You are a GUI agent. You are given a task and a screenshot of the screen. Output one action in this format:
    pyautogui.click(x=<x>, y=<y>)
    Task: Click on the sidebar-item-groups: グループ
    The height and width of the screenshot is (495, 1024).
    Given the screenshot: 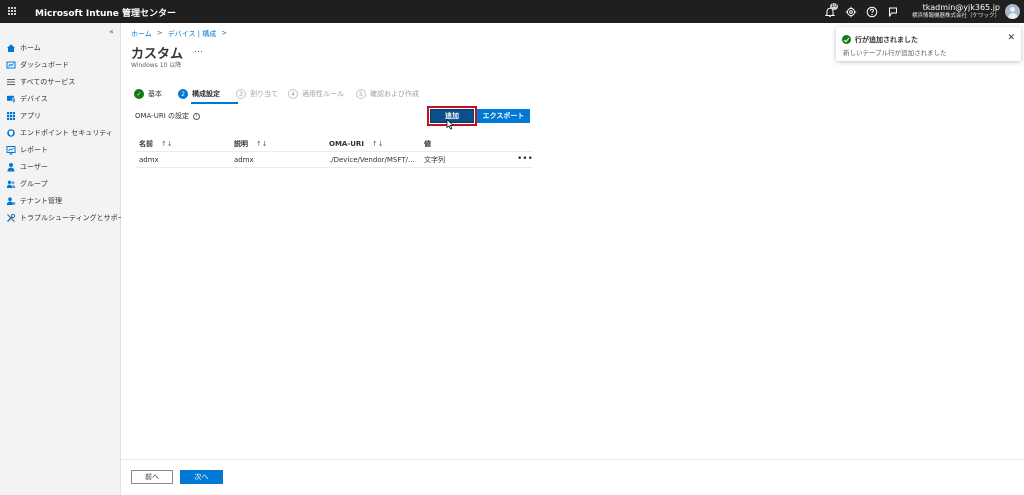 What is the action you would take?
    pyautogui.click(x=27, y=184)
    